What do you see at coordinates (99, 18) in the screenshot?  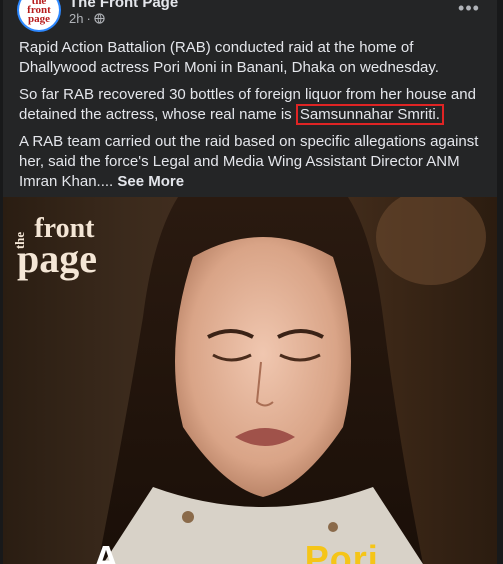 I see `globe-icon` at bounding box center [99, 18].